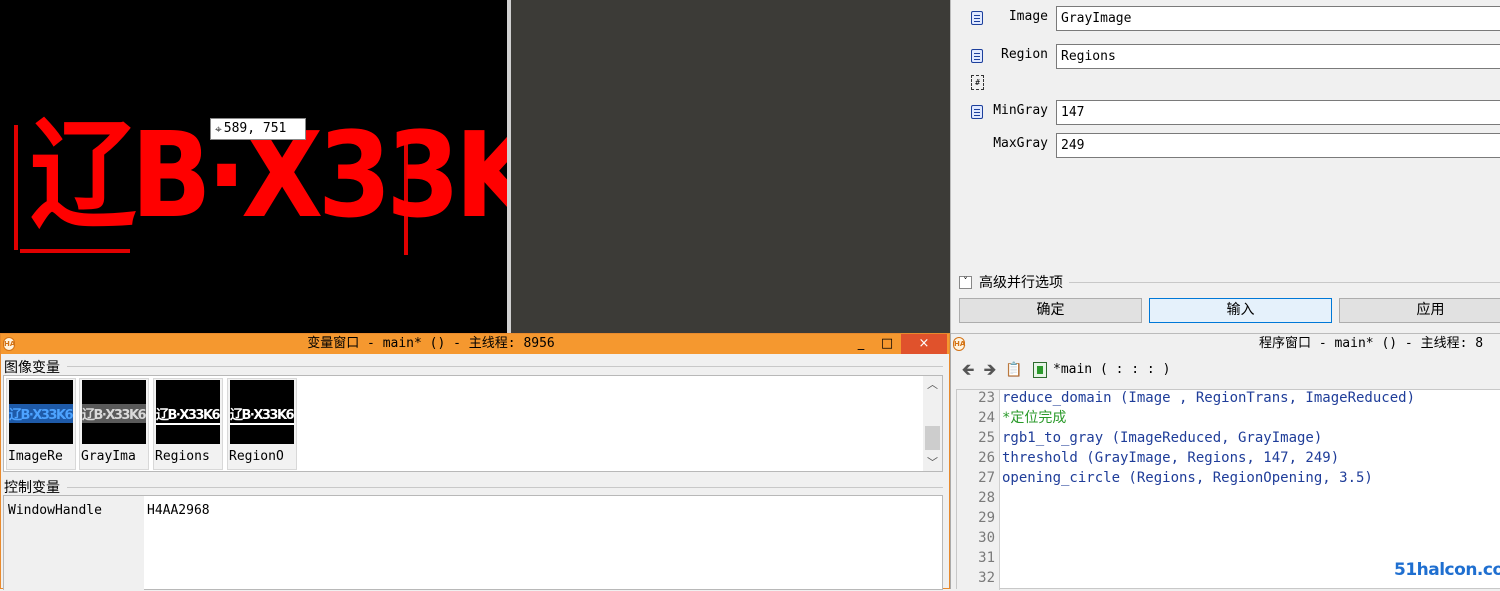 The image size is (1500, 591). Describe the element at coordinates (986, 418) in the screenshot. I see `line-number: 24` at that location.